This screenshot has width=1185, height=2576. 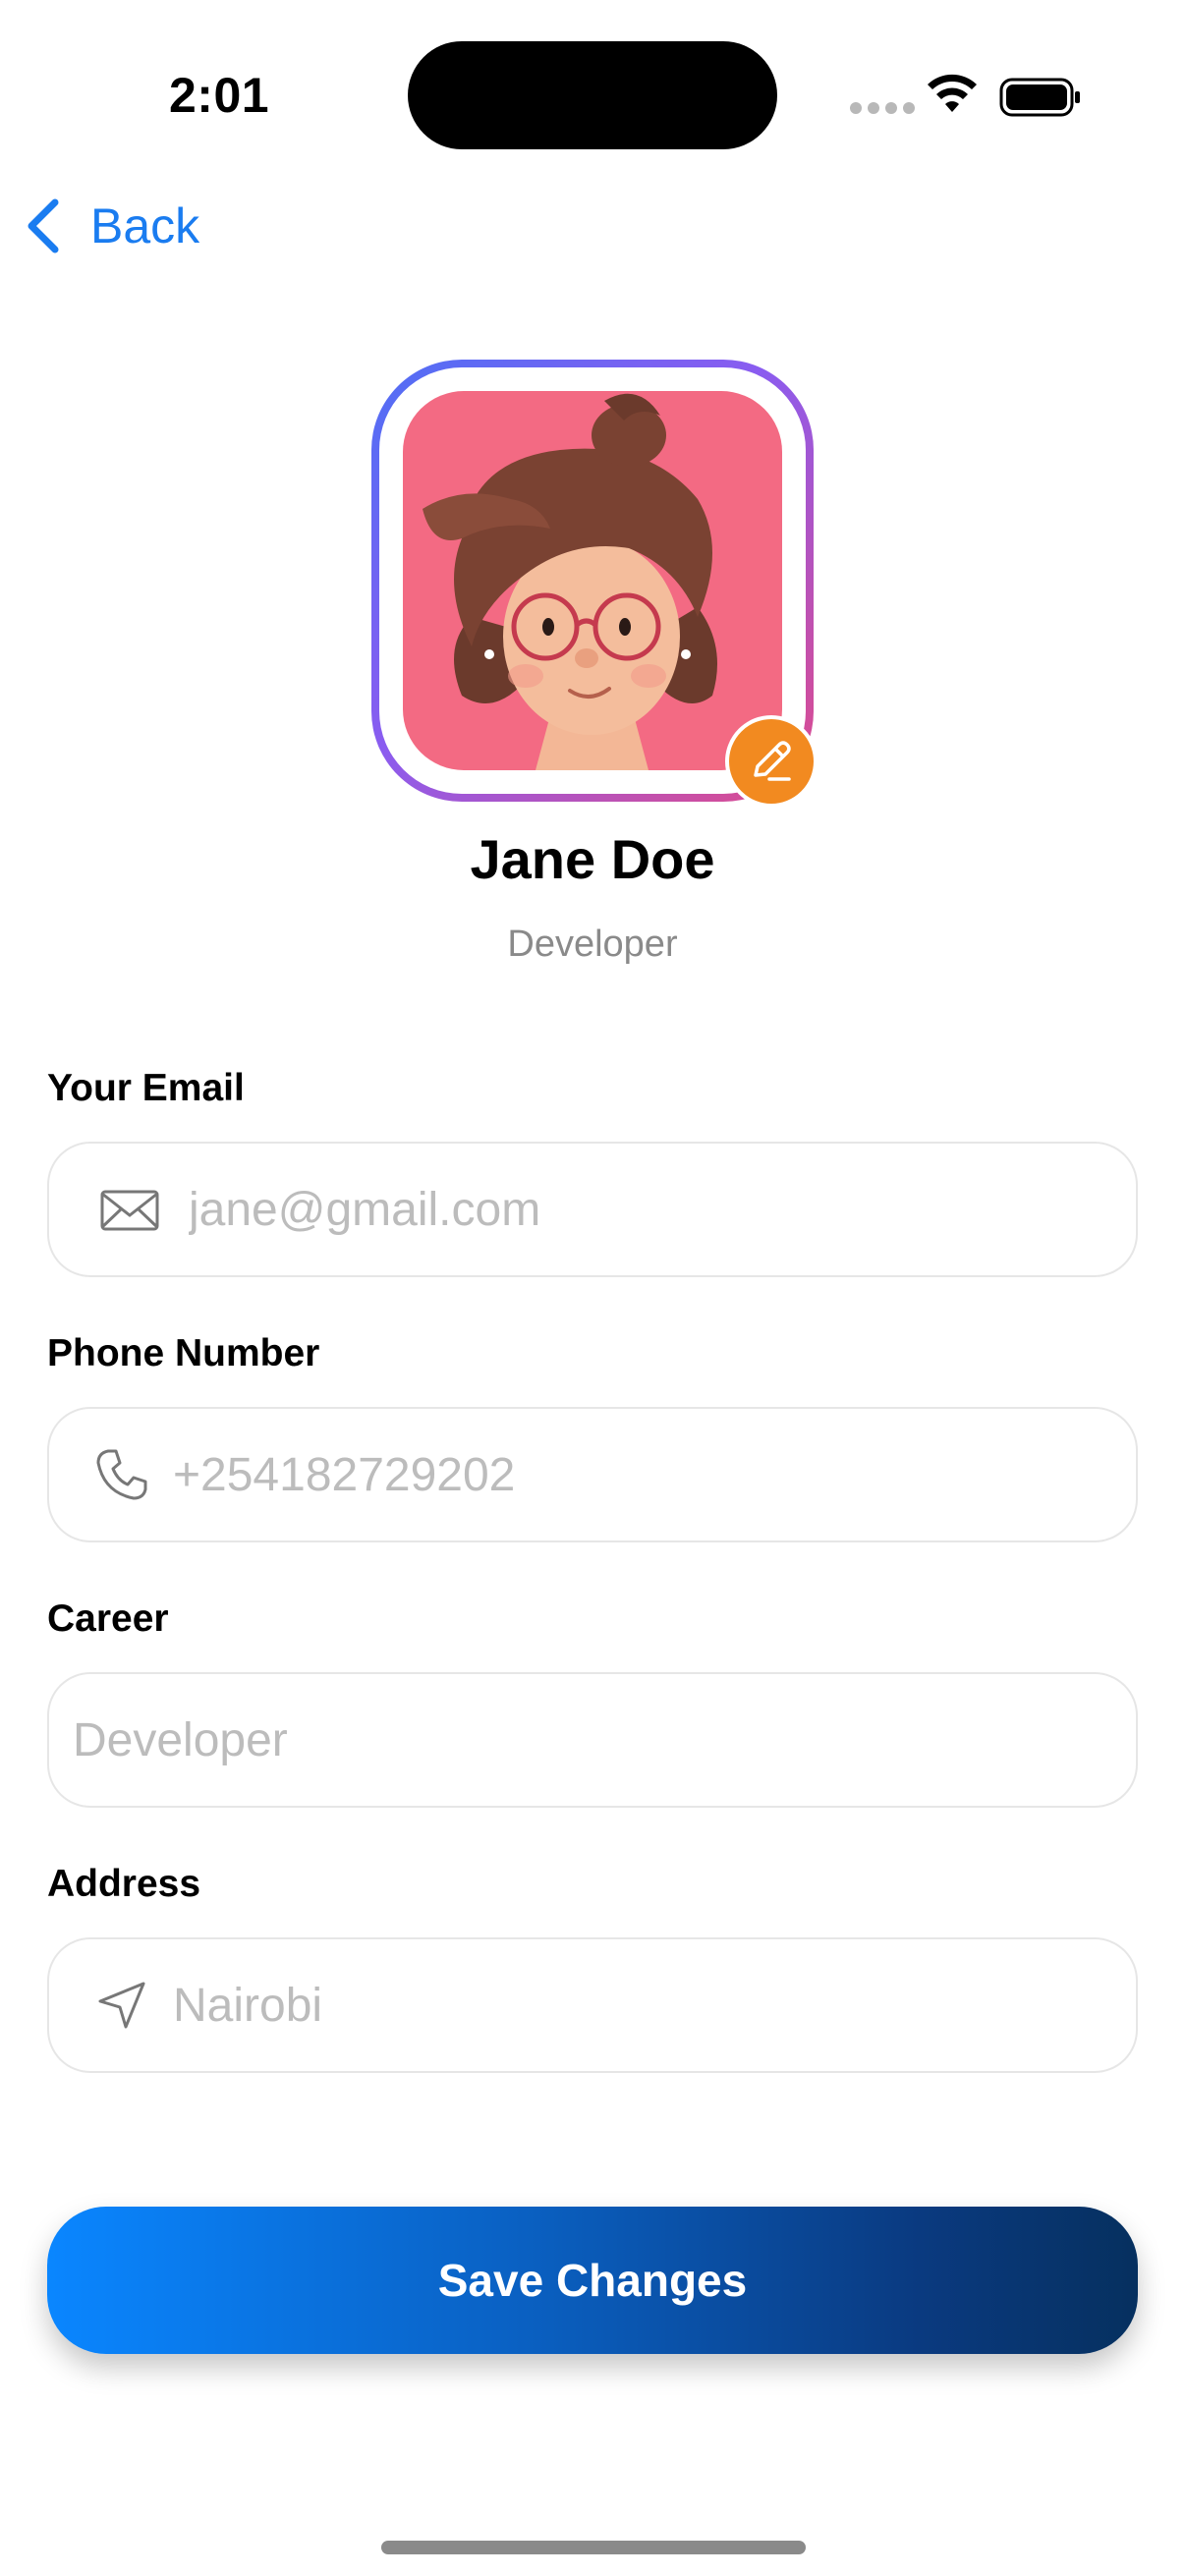 I want to click on back-label: Back, so click(x=145, y=225).